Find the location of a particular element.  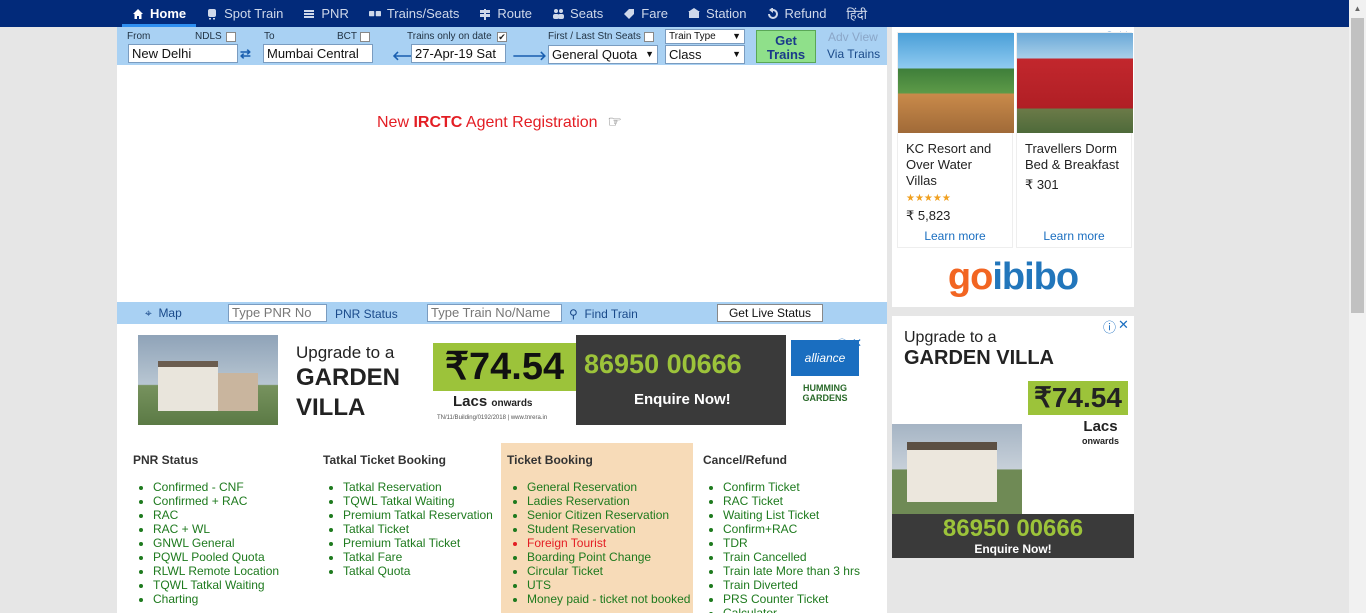

list-item: Tatkal Reservation is located at coordinates (420, 487).